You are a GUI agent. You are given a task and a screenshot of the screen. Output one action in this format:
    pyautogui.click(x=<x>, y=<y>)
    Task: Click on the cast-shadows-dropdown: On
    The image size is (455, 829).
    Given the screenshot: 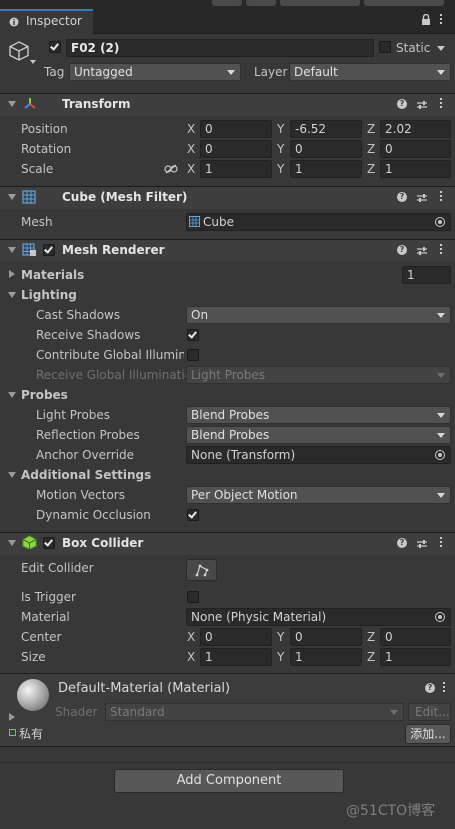 What is the action you would take?
    pyautogui.click(x=318, y=315)
    